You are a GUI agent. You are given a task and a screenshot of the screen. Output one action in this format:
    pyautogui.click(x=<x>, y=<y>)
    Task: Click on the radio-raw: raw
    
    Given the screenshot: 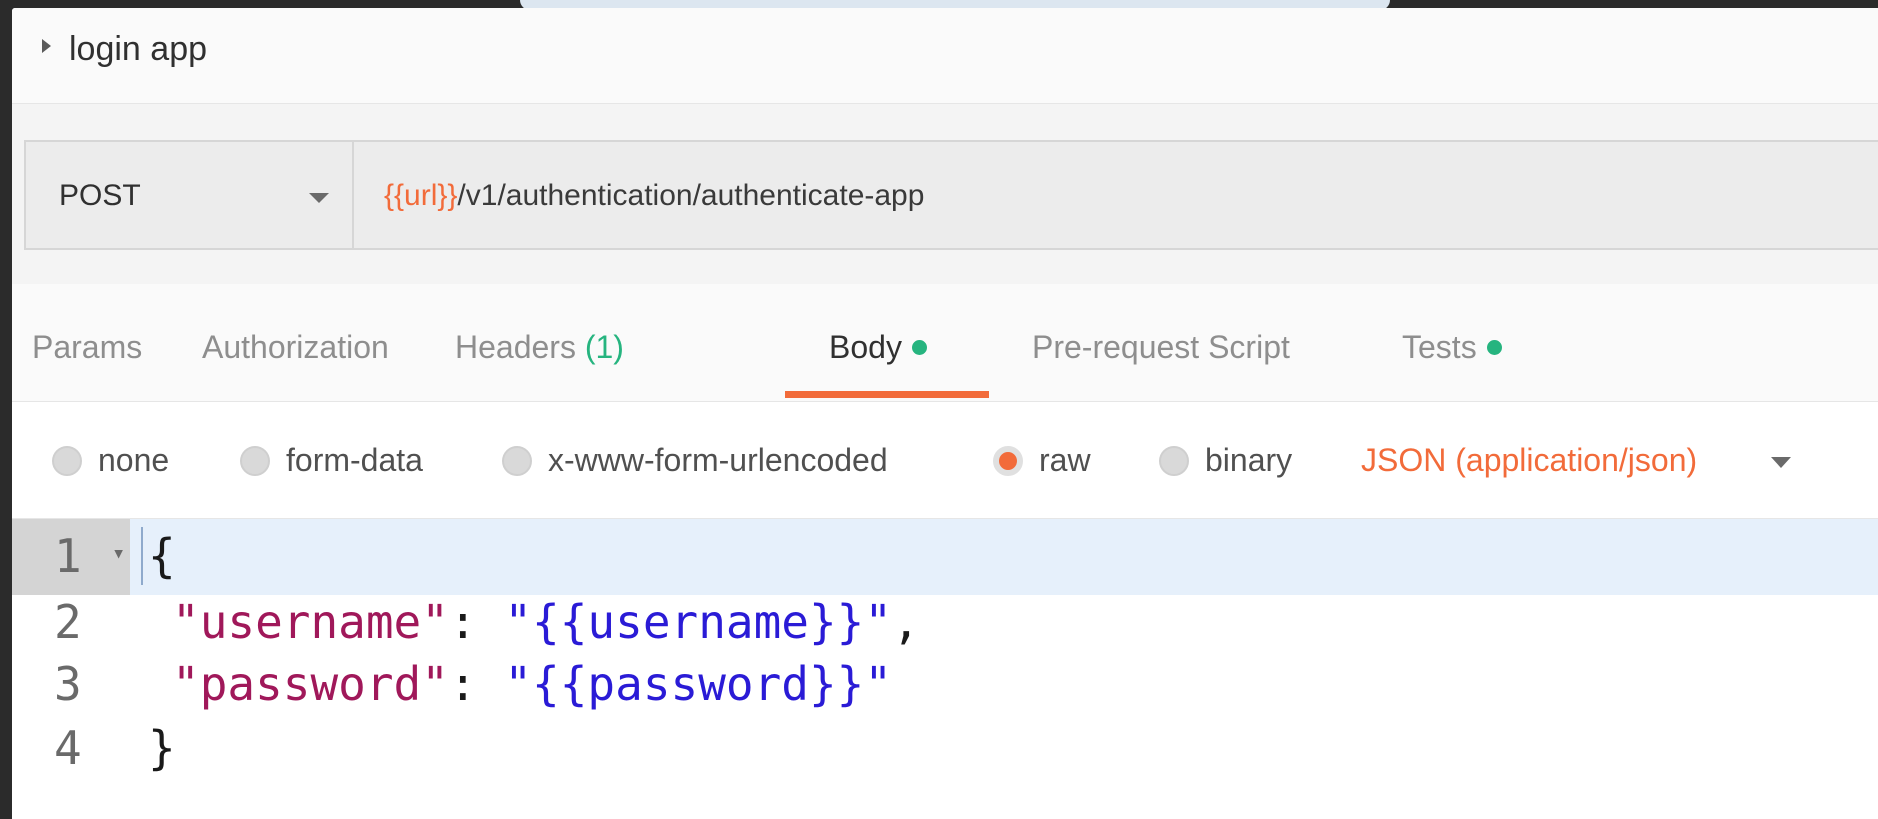 What is the action you would take?
    pyautogui.click(x=1042, y=460)
    